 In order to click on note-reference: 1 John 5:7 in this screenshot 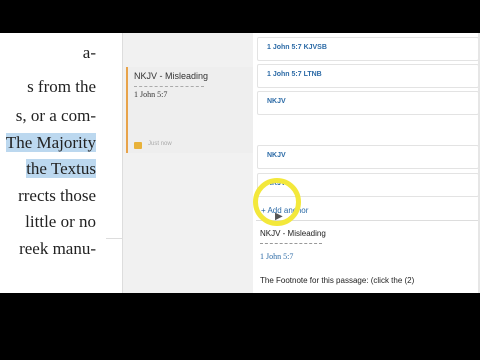, I will do `click(151, 94)`.